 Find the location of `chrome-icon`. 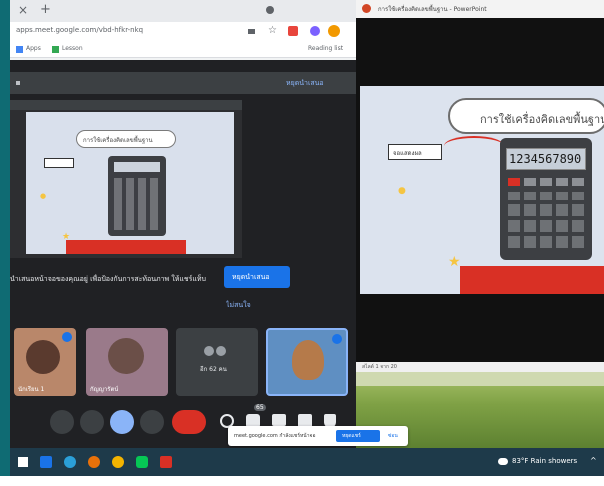

chrome-icon is located at coordinates (118, 462).